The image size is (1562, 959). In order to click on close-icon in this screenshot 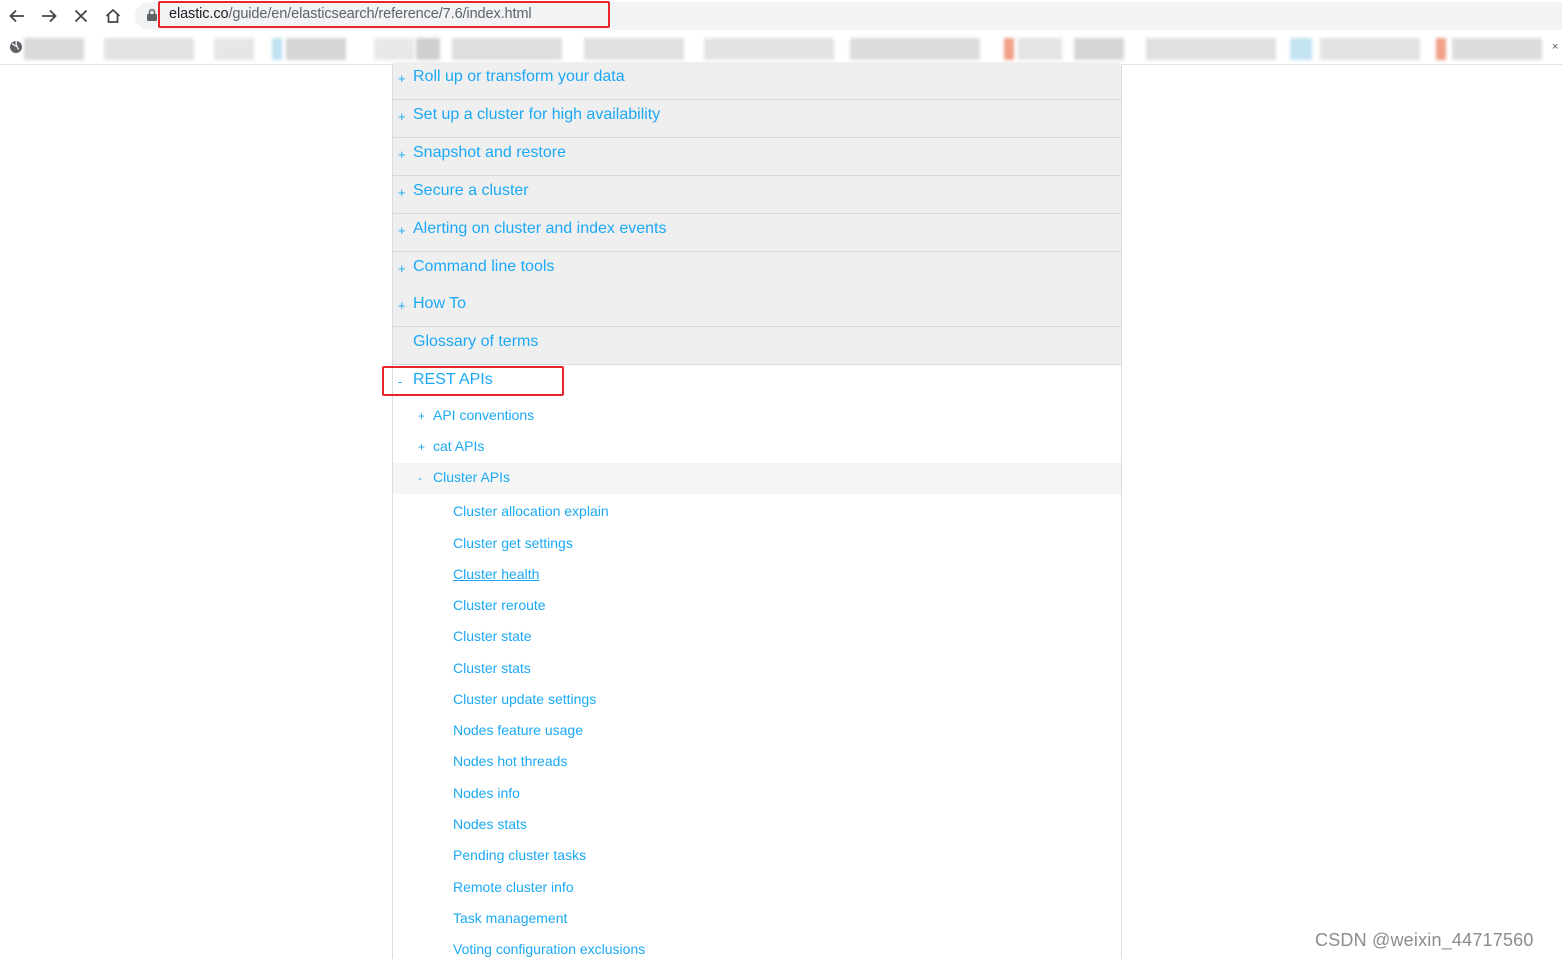, I will do `click(81, 16)`.